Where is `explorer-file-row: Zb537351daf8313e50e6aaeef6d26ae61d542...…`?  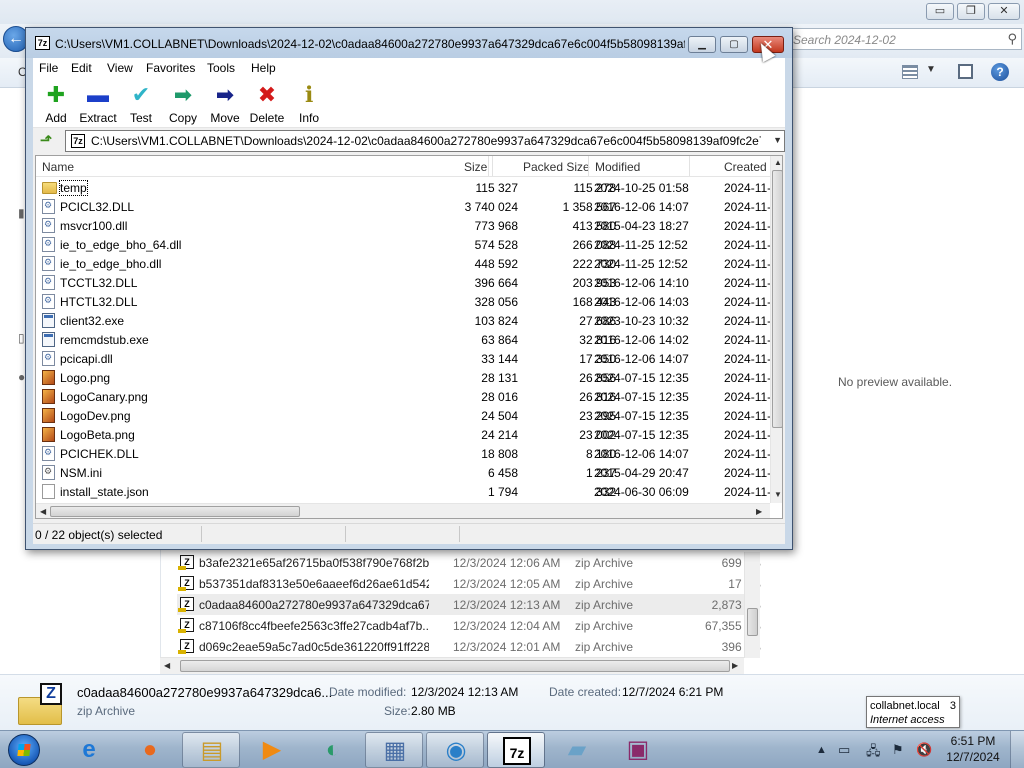 explorer-file-row: Zb537351daf8313e50e6aaeef6d26ae61d542...… is located at coordinates (469, 583).